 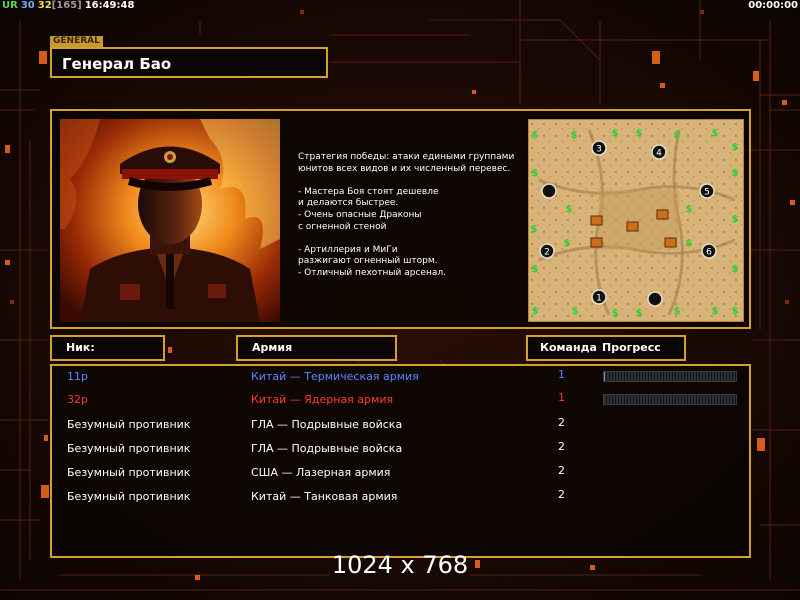 I want to click on header-team-label: Команда, so click(x=568, y=347).